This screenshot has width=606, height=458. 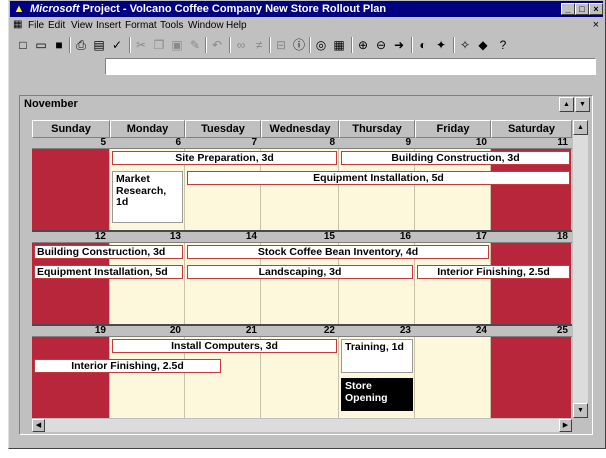 What do you see at coordinates (405, 236) in the screenshot?
I see `day-number: 16` at bounding box center [405, 236].